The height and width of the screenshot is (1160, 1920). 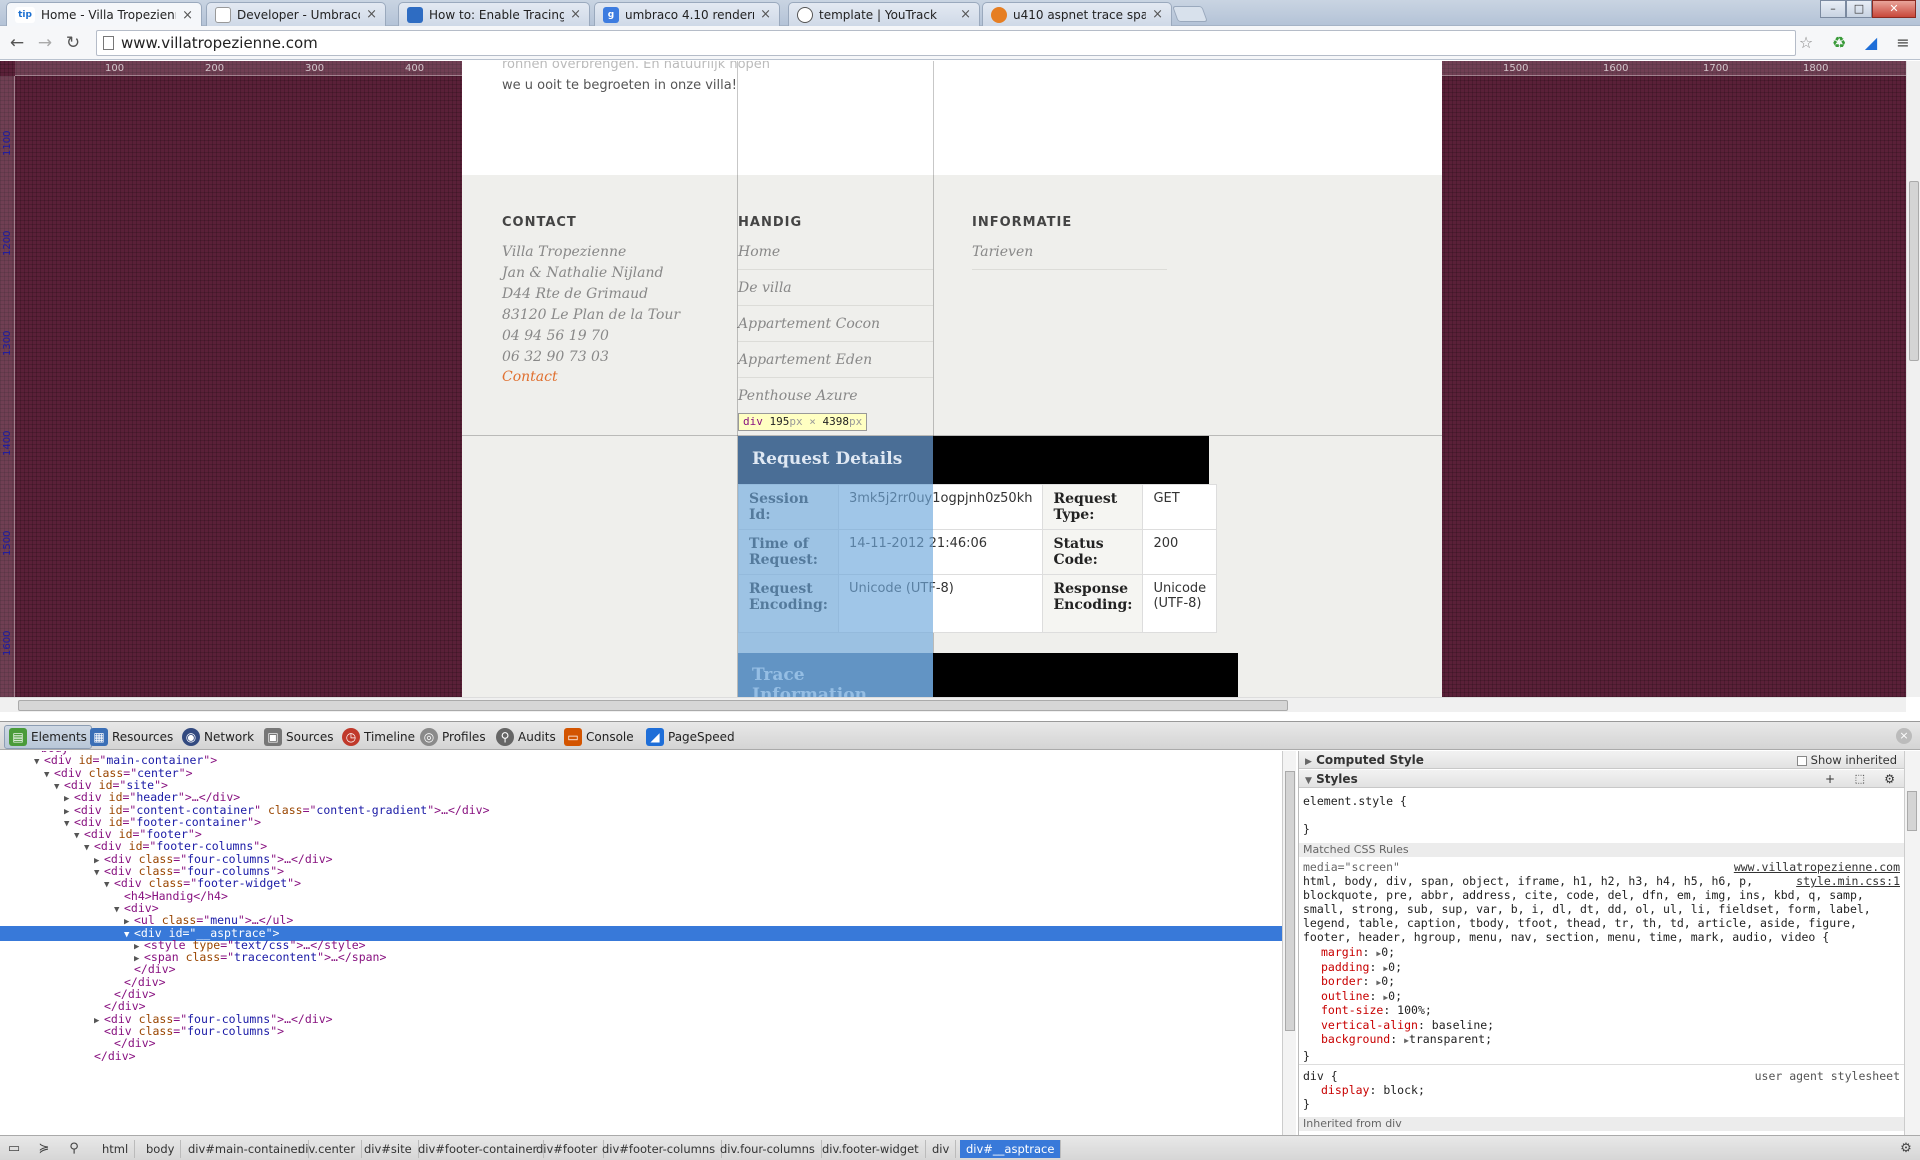 I want to click on close-window-icon: ✕, so click(x=1894, y=9).